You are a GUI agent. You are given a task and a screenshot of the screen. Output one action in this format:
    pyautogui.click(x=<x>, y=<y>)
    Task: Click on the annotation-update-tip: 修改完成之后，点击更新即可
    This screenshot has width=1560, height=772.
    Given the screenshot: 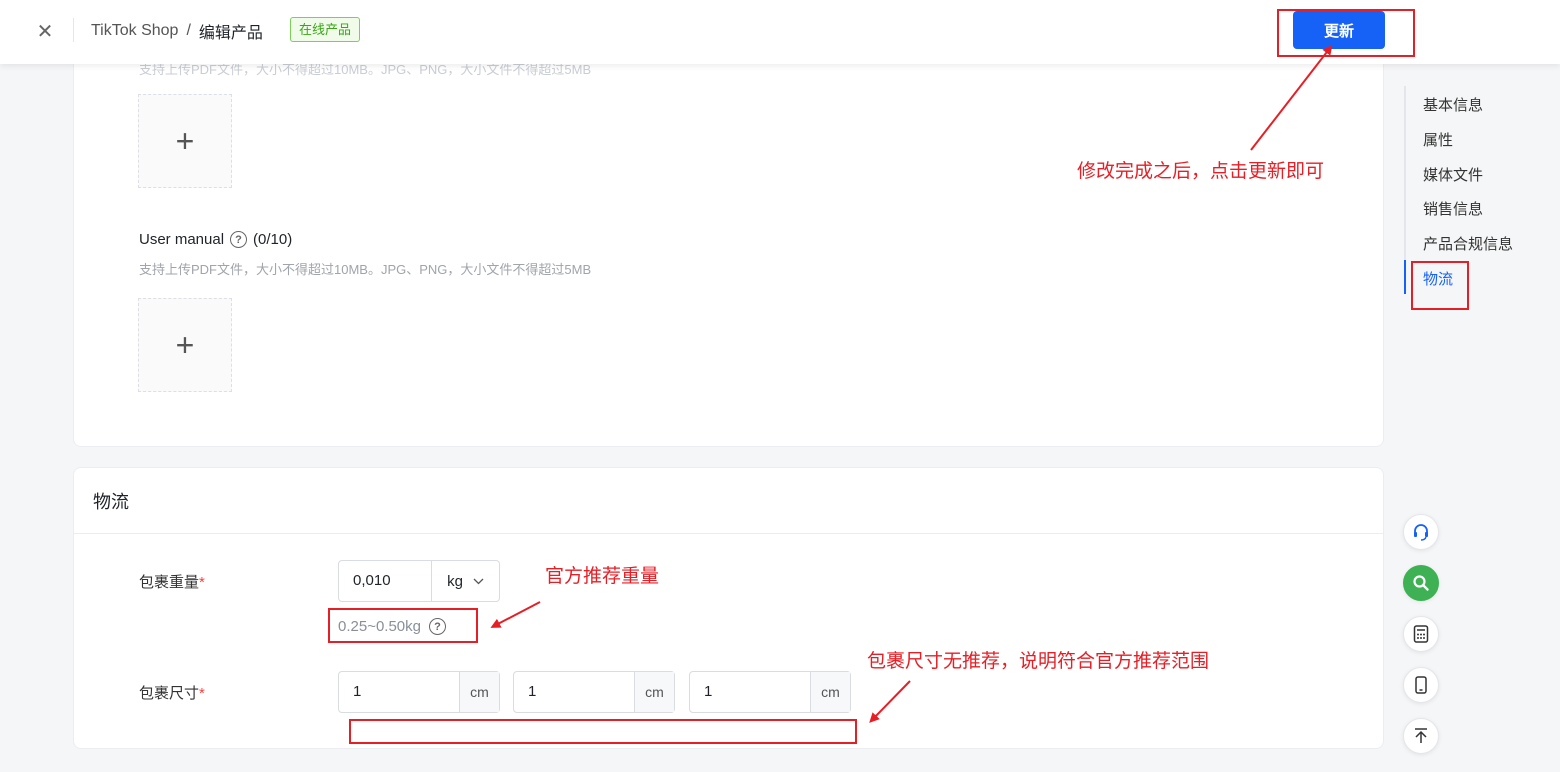 What is the action you would take?
    pyautogui.click(x=1201, y=171)
    